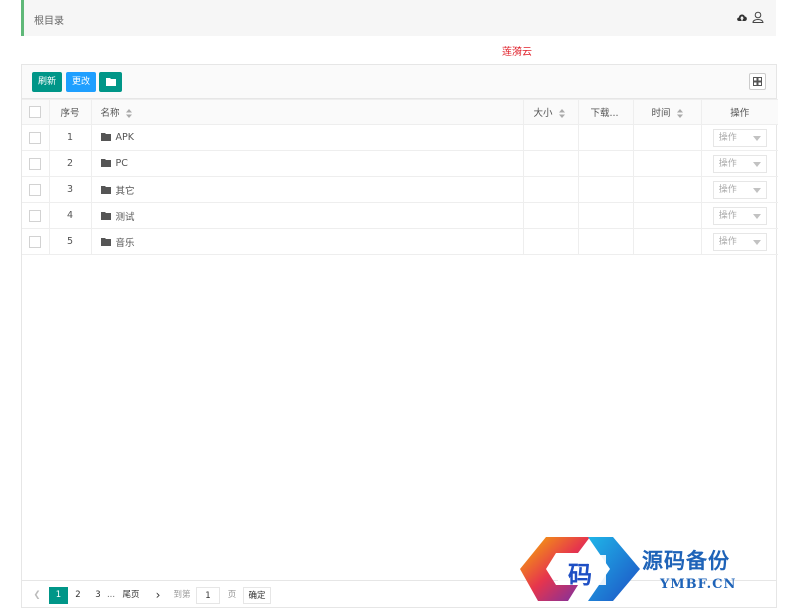 The width and height of the screenshot is (800, 614). Describe the element at coordinates (182, 595) in the screenshot. I see `goto-label: 到第` at that location.